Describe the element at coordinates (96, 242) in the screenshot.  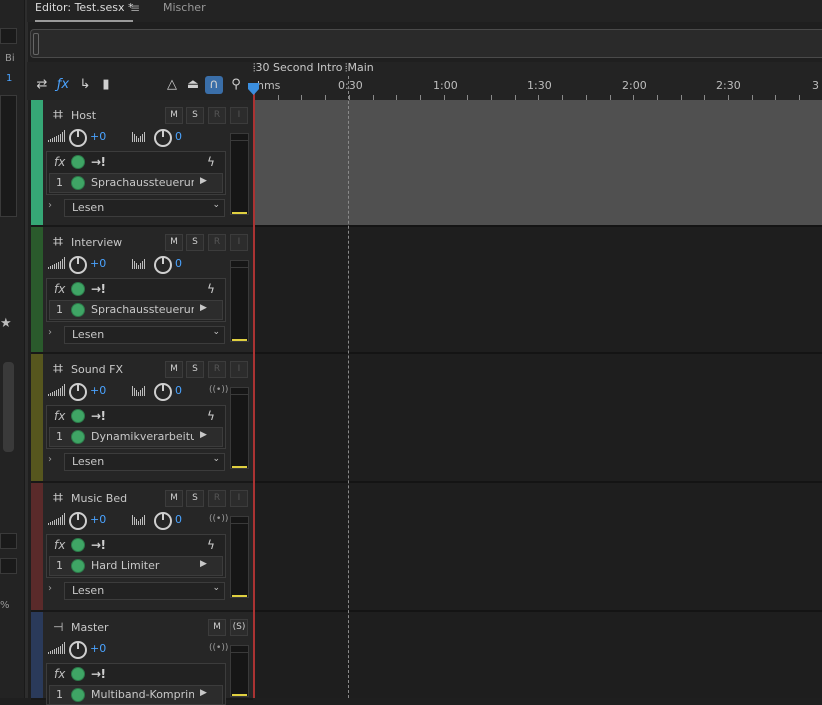
I see `track-name: Interview` at that location.